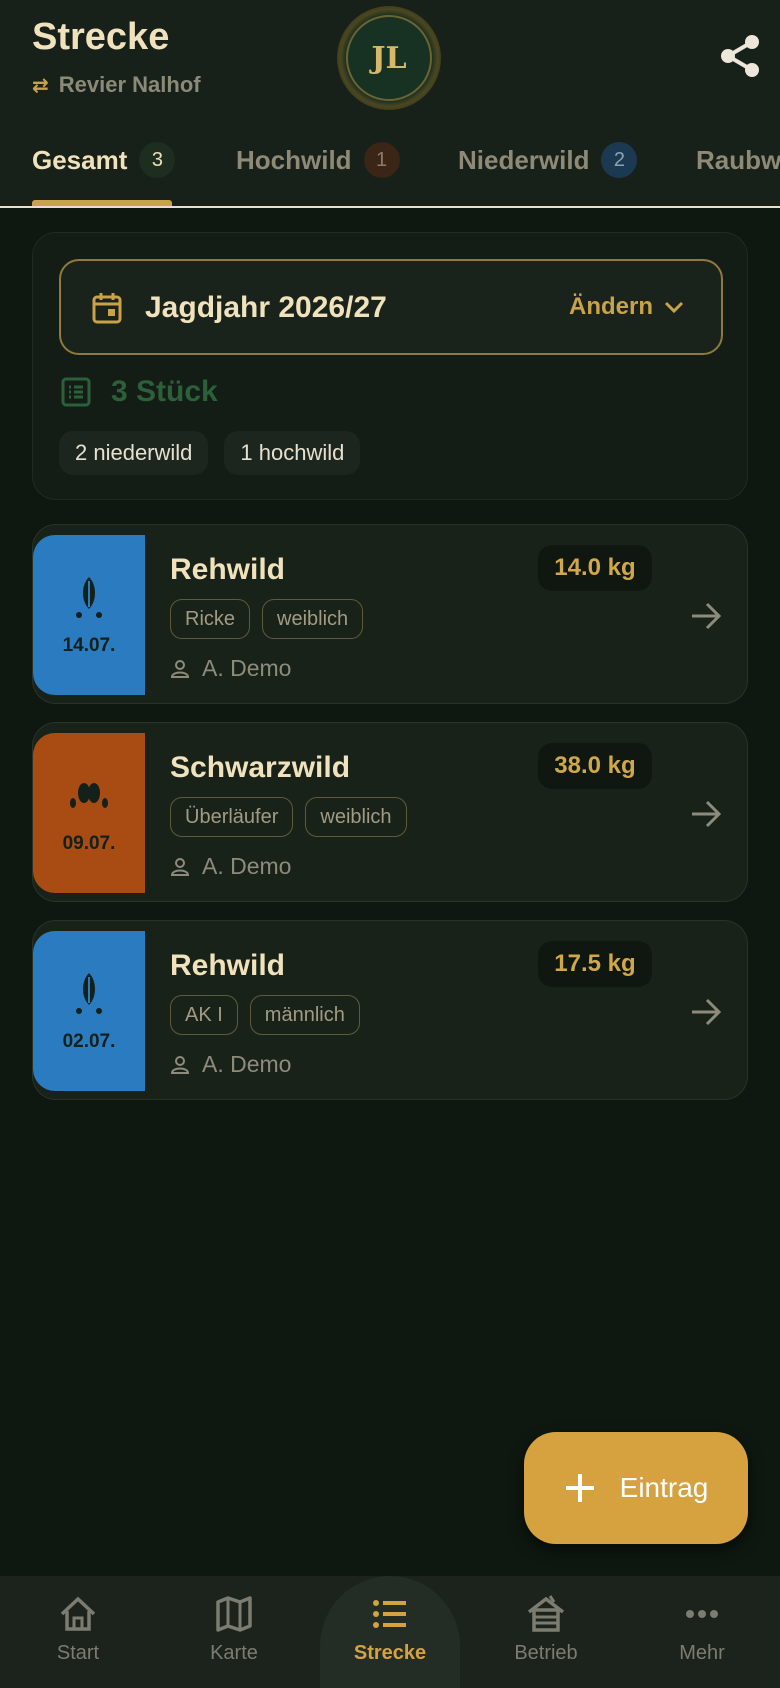 The width and height of the screenshot is (780, 1688). I want to click on revier-switcher: ⇄ Revier Nalhof, so click(116, 85).